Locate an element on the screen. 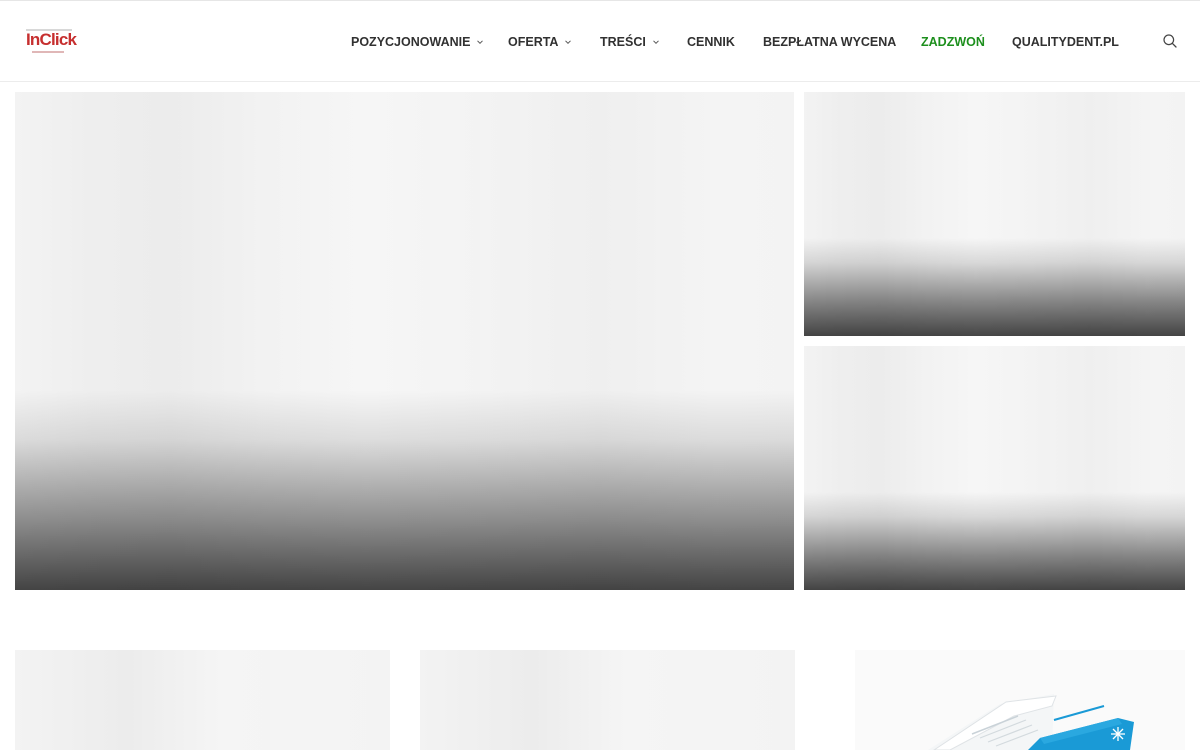 The image size is (1200, 750). nav-item-zadzwon: ZADZWOŃ is located at coordinates (953, 42).